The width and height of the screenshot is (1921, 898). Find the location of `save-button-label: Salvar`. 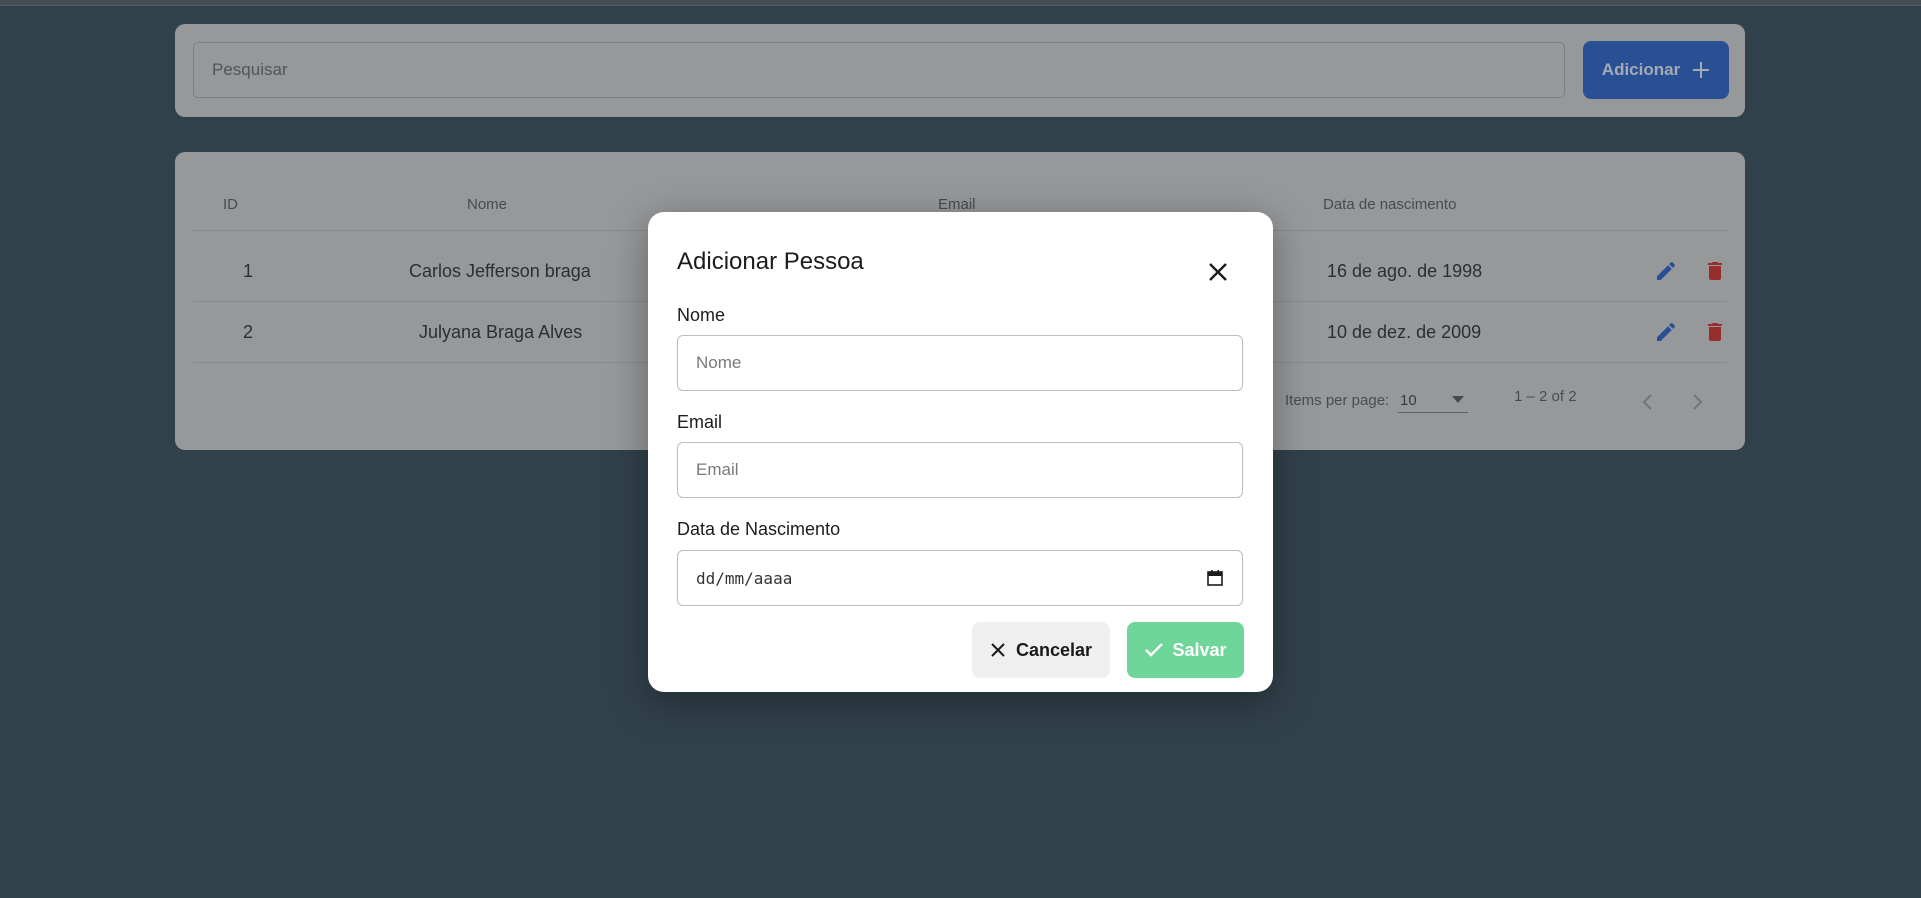

save-button-label: Salvar is located at coordinates (1199, 649).